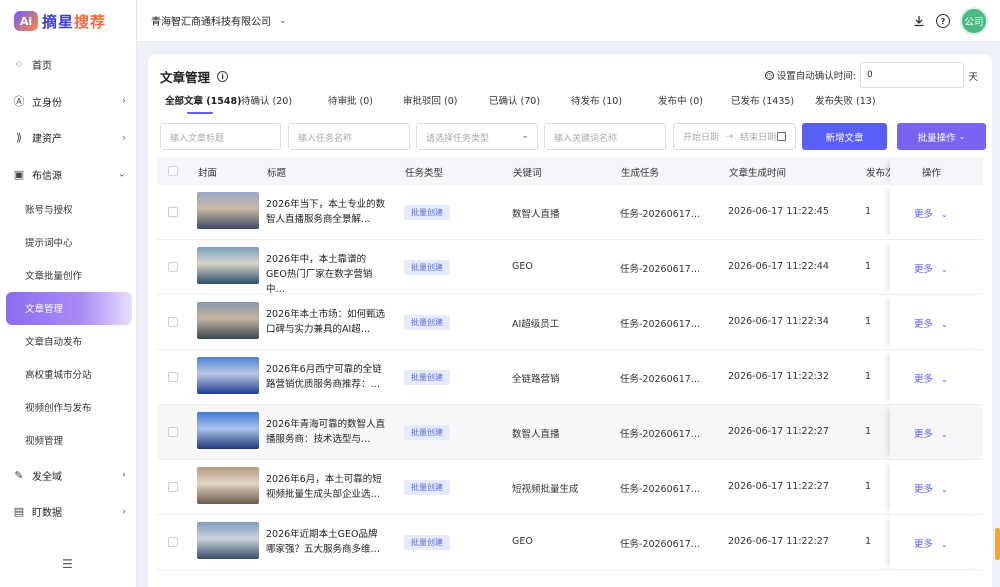 This screenshot has width=1000, height=587. Describe the element at coordinates (758, 138) in the screenshot. I see `end-date: 结束日期` at that location.